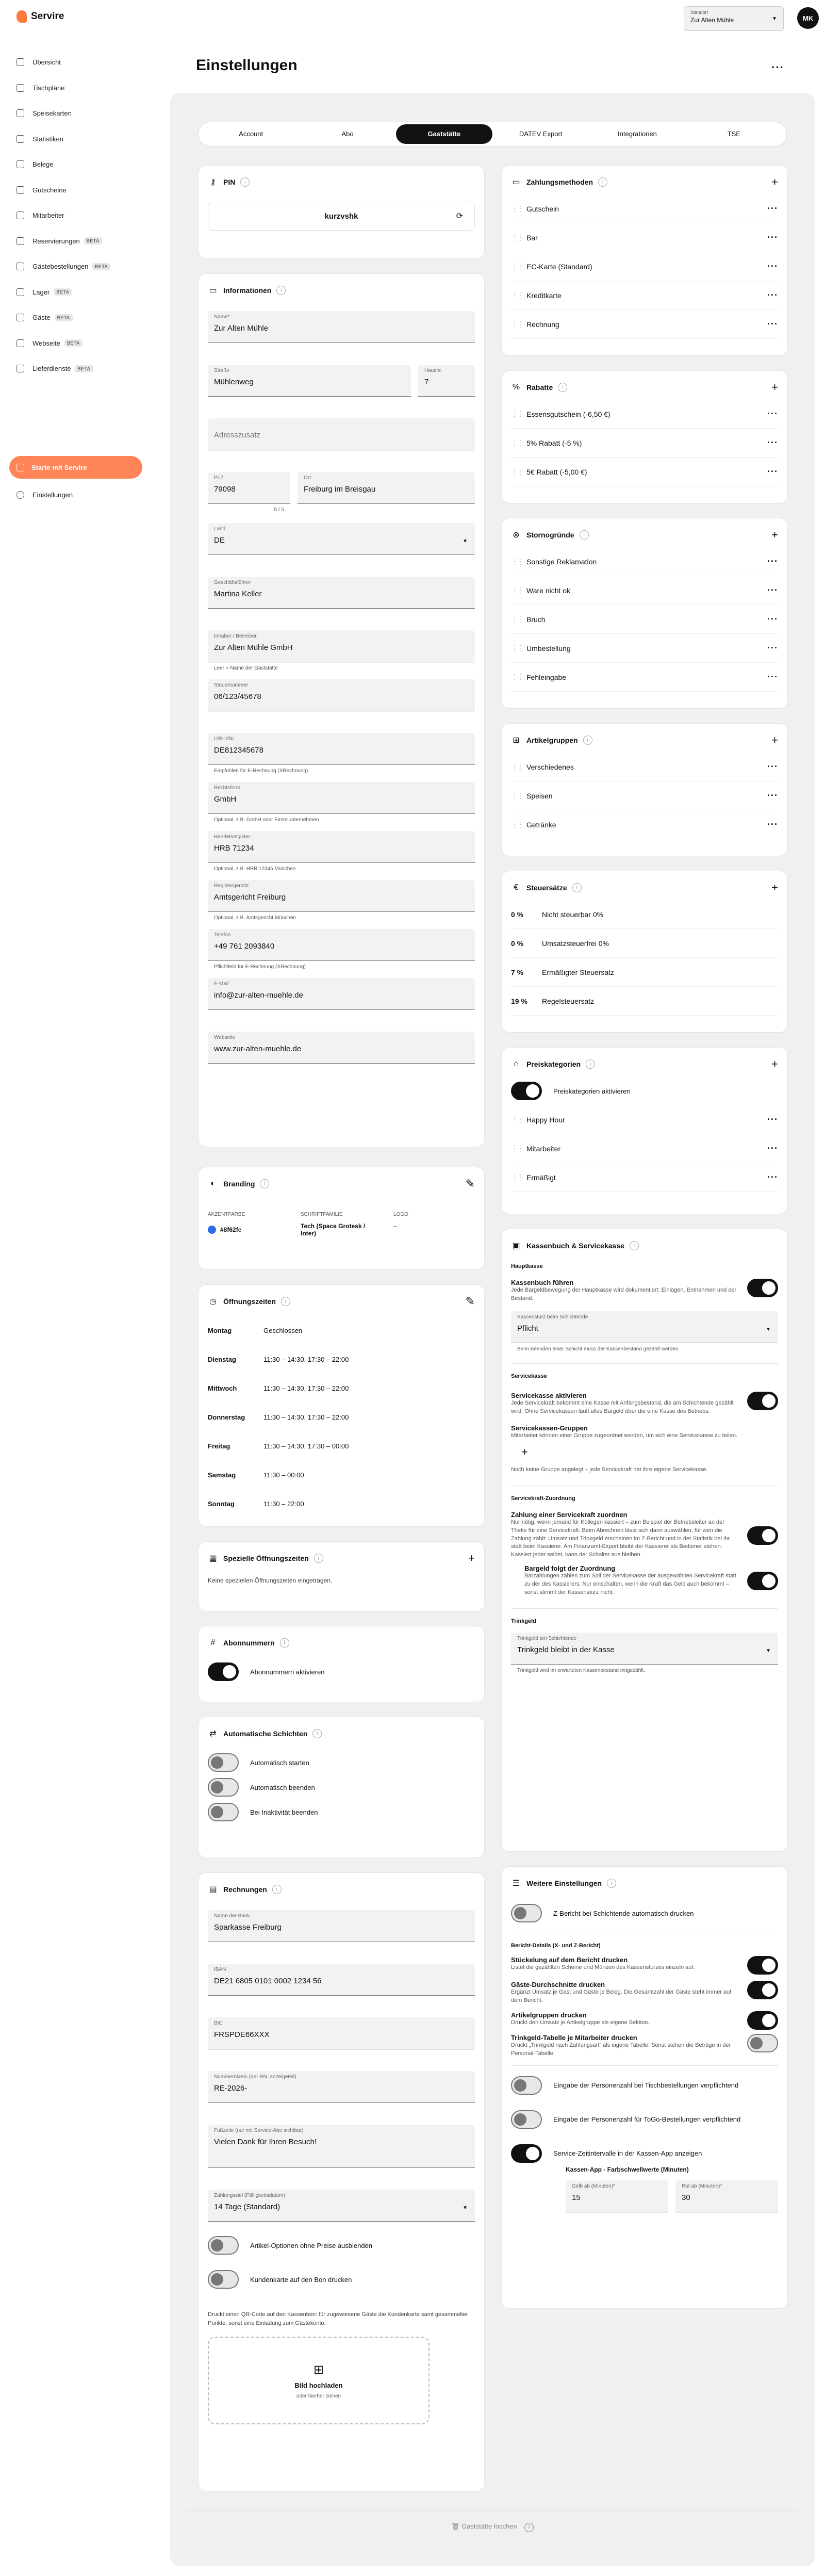 The image size is (825, 2576). I want to click on website-field: Webseite www.zur-alten-muehle.de, so click(342, 1048).